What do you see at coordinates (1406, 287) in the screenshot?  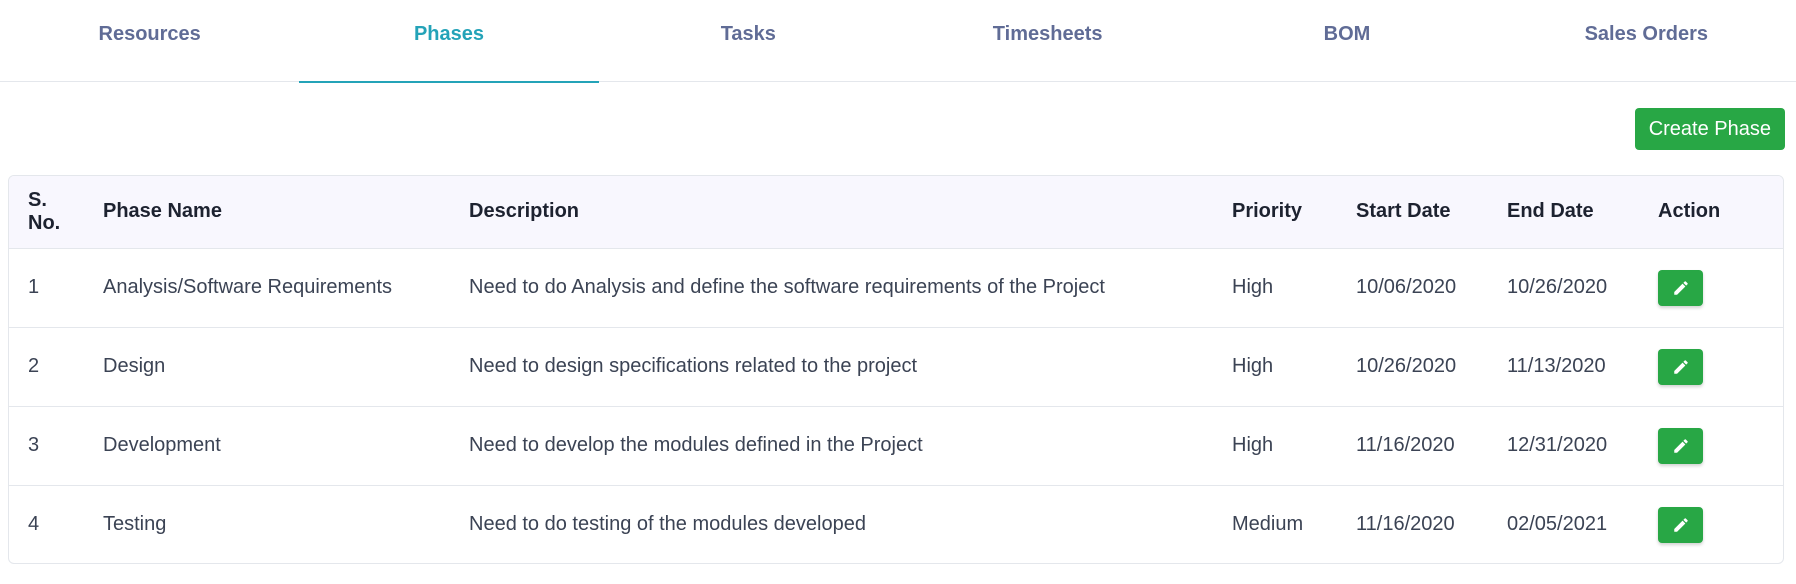 I see `cell-start-date: 10/06/2020` at bounding box center [1406, 287].